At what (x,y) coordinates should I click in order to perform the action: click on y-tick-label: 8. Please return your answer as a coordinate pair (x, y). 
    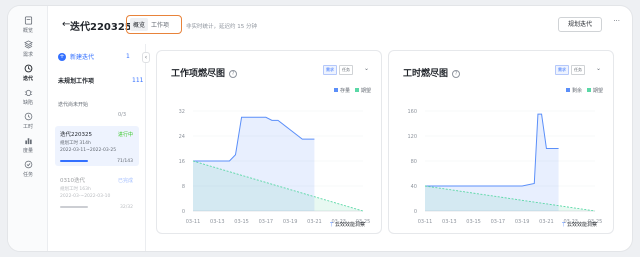
    Looking at the image, I should click on (183, 187).